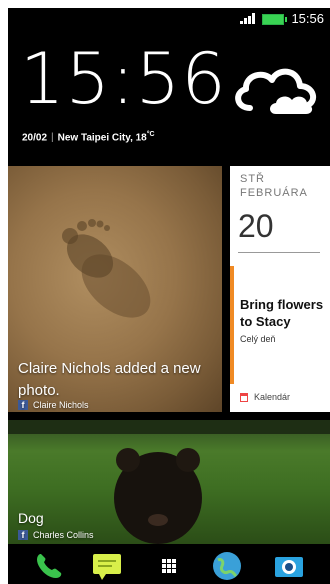 This screenshot has width=330, height=584. Describe the element at coordinates (107, 566) in the screenshot. I see `messages-icon` at that location.